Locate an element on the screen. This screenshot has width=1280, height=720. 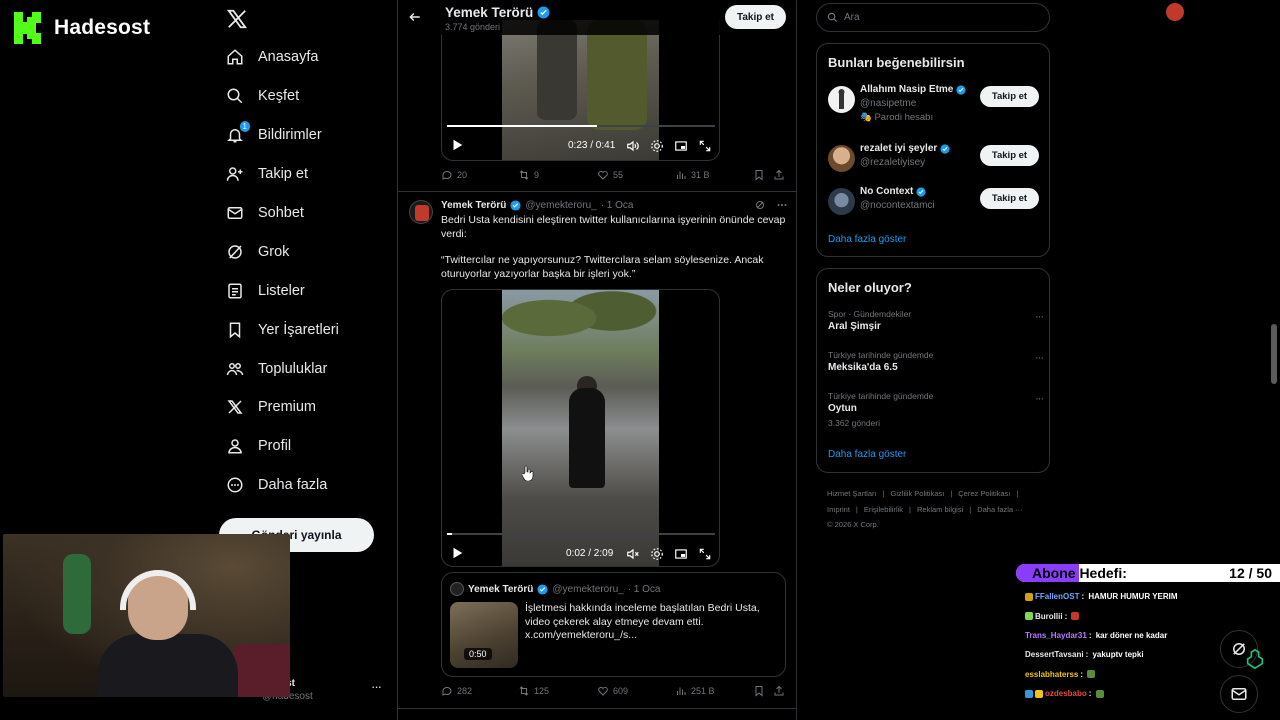
footer-link: Daha fazla ··· is located at coordinates (999, 509).